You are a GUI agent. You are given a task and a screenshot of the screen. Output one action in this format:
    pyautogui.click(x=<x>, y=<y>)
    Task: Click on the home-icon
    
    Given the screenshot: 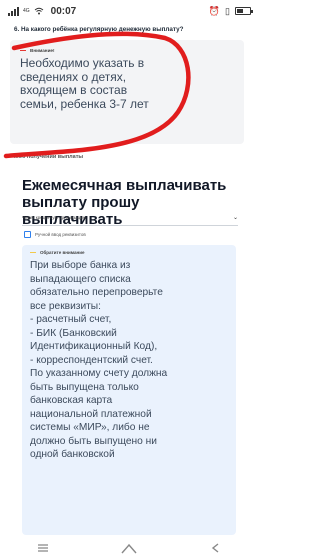 What is the action you would take?
    pyautogui.click(x=129, y=548)
    